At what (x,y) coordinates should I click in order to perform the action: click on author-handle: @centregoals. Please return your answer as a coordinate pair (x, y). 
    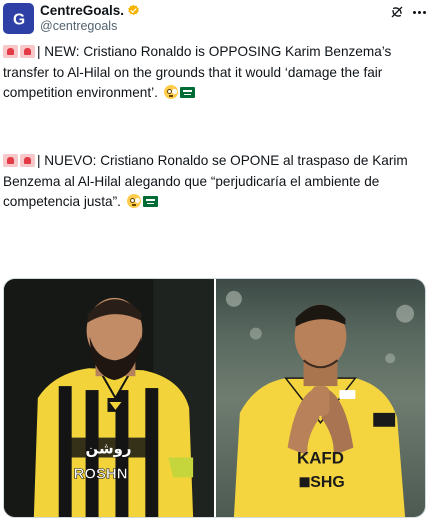
    Looking at the image, I should click on (78, 26).